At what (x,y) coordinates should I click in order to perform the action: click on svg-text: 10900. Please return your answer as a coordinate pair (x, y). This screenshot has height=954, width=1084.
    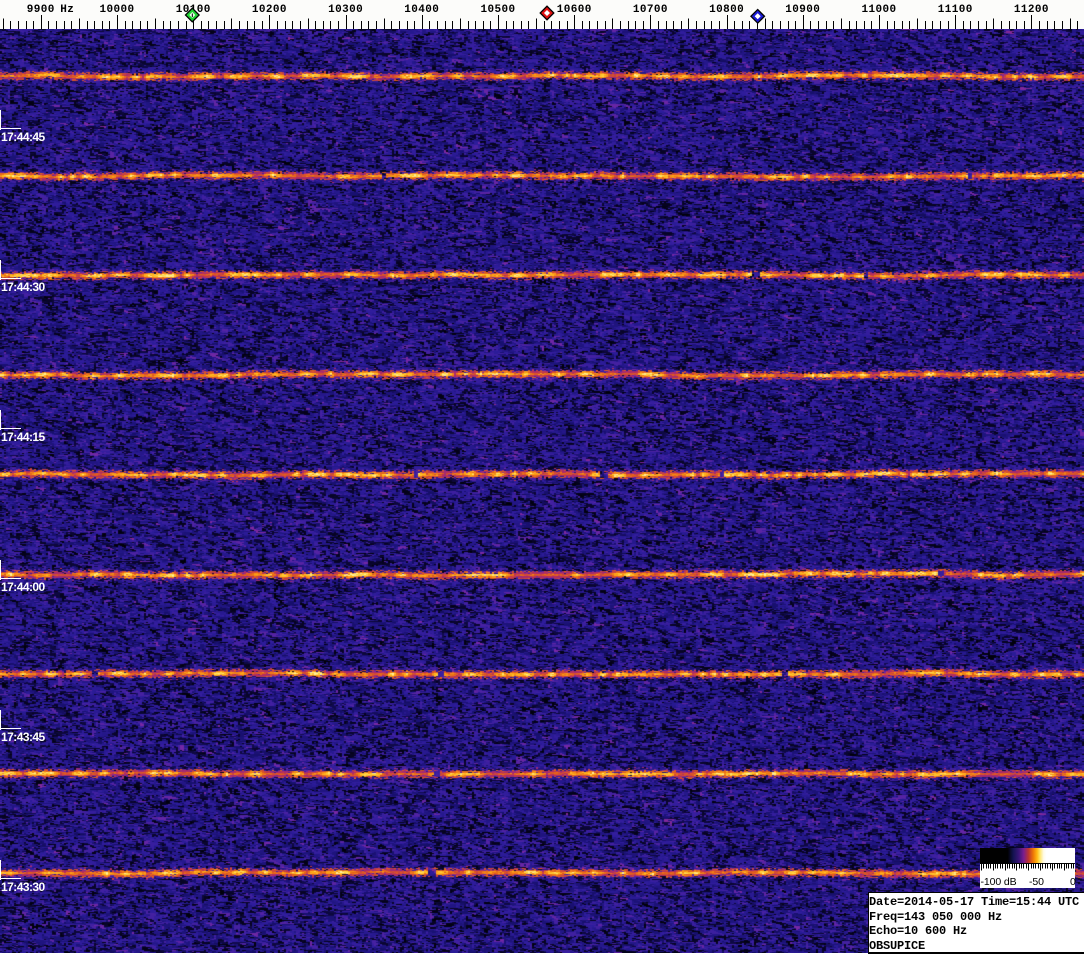
    Looking at the image, I should click on (802, 10).